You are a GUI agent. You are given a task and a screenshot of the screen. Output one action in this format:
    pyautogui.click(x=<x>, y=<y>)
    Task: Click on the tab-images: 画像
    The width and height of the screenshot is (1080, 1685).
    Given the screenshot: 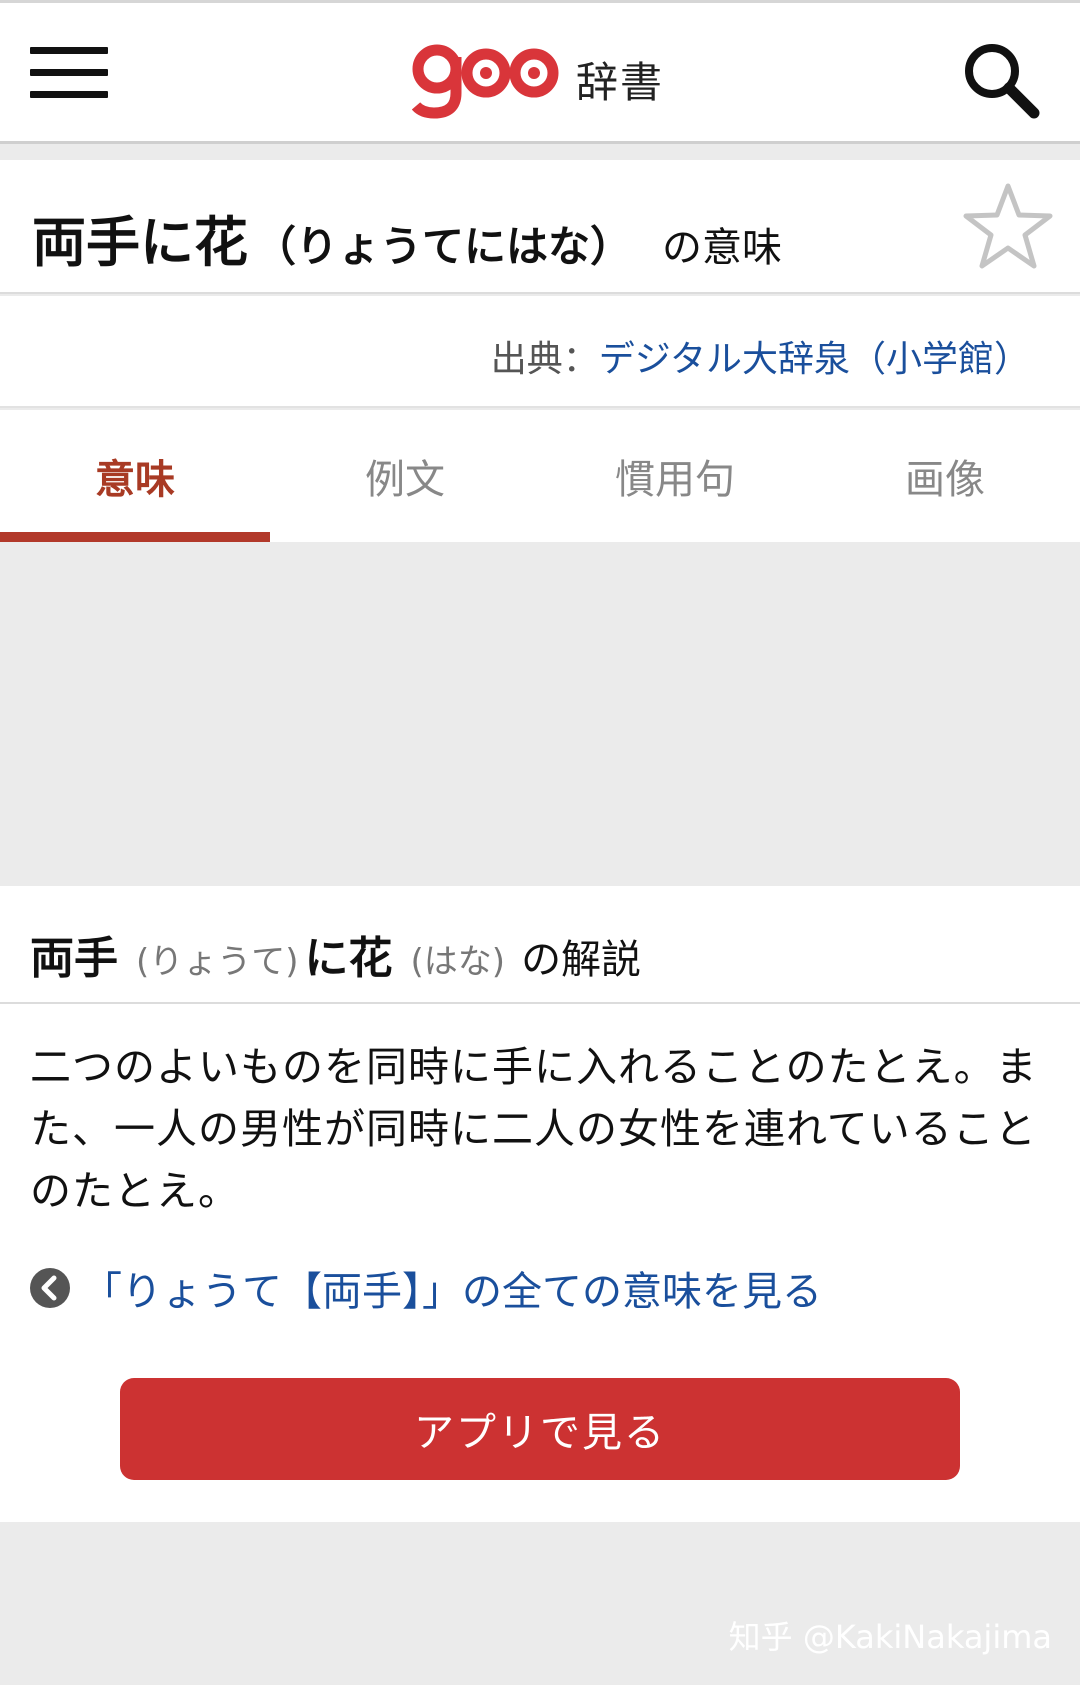 What is the action you would take?
    pyautogui.click(x=945, y=476)
    